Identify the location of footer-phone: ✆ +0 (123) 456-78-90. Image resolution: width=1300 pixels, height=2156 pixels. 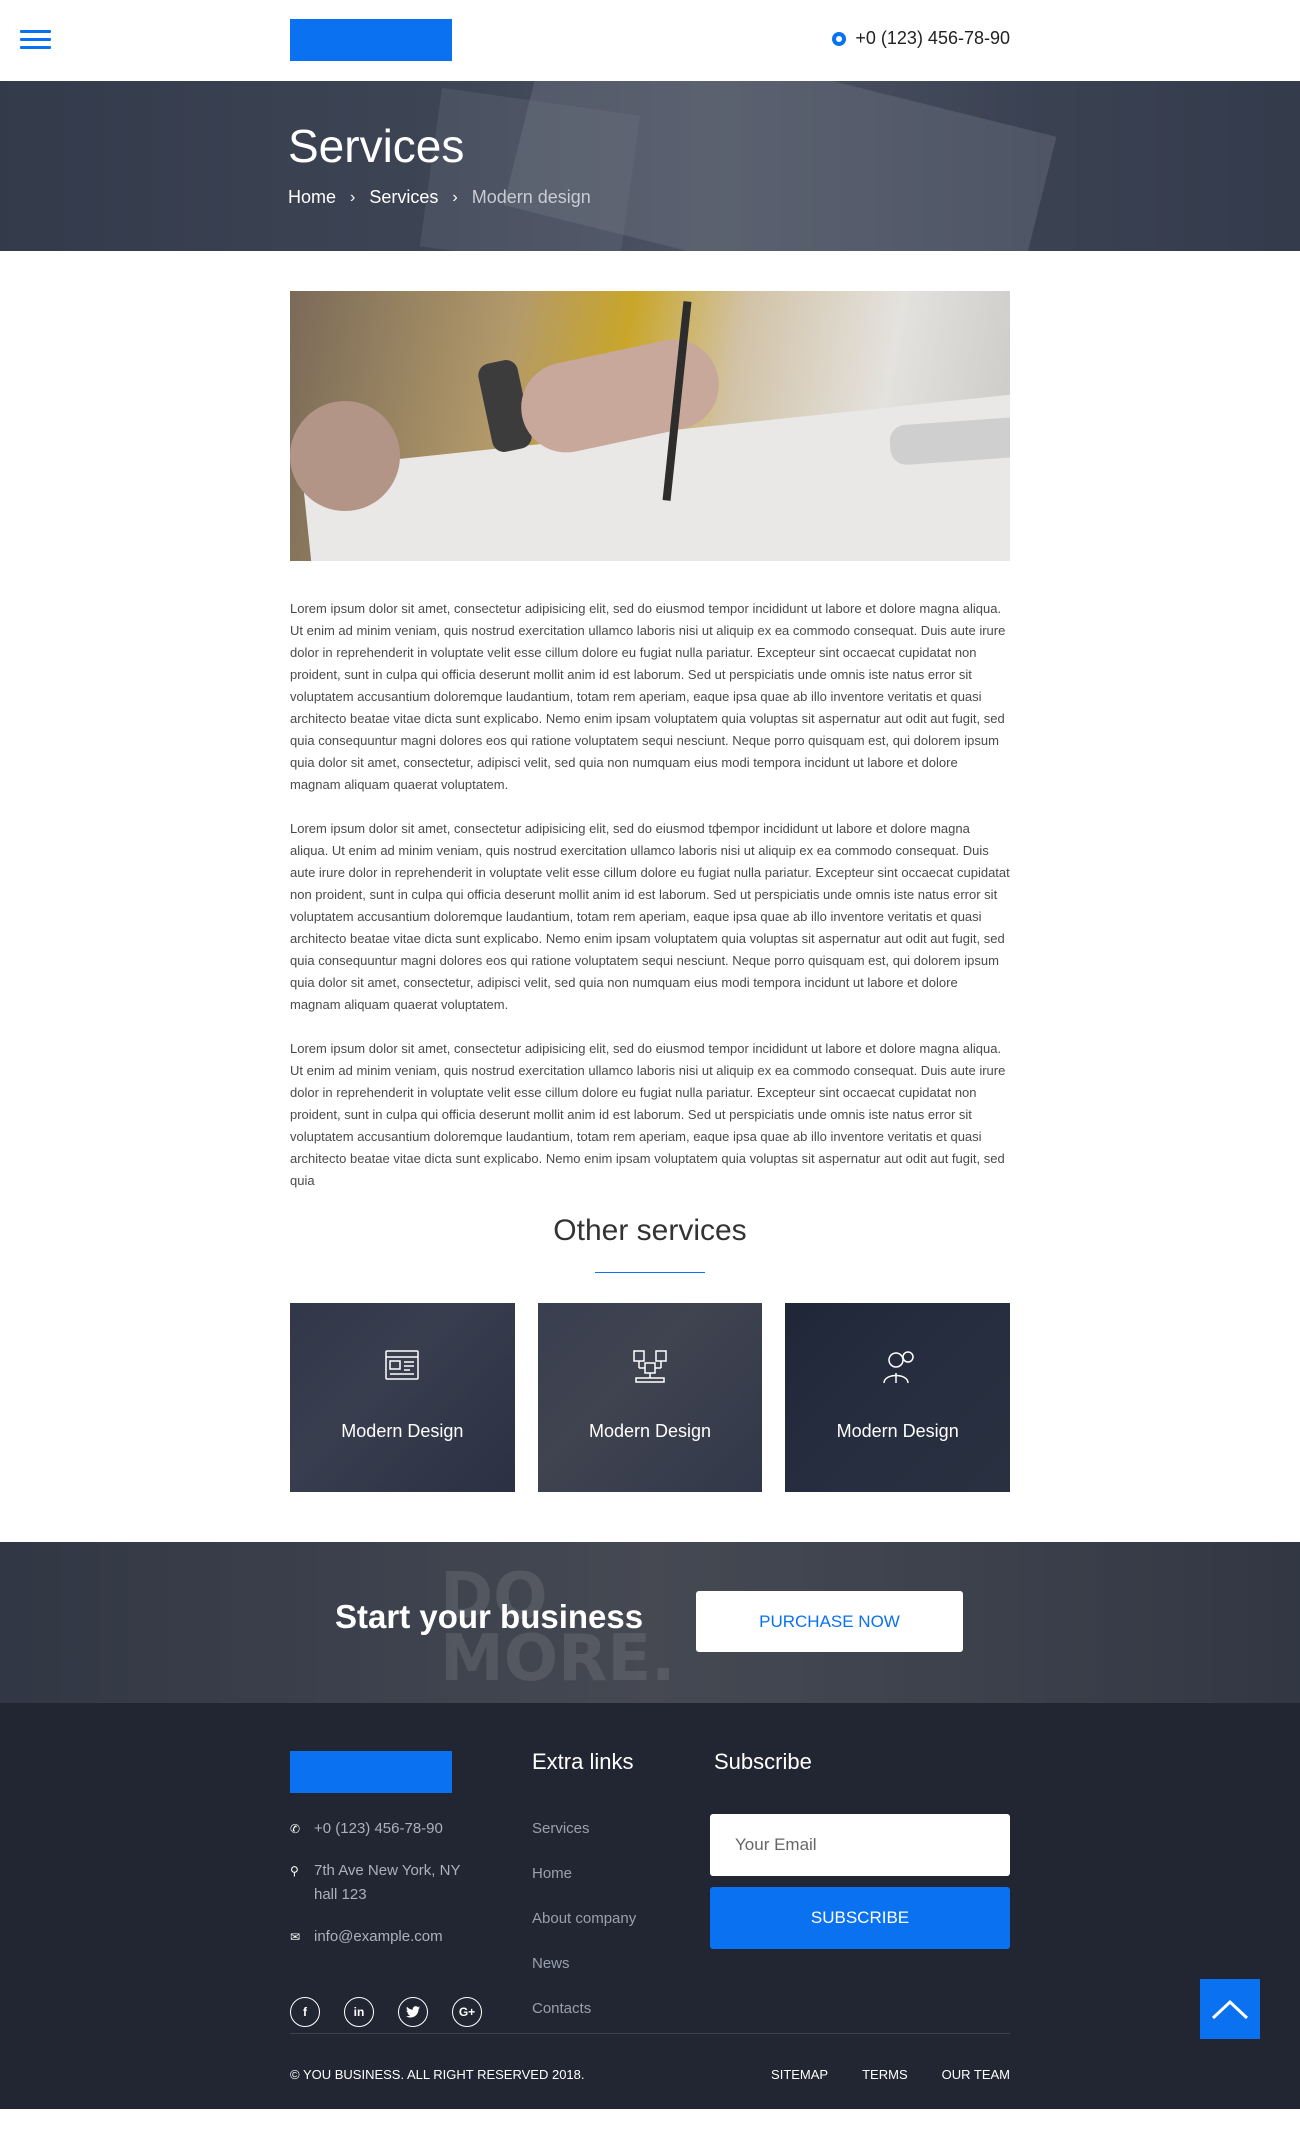
(375, 1829).